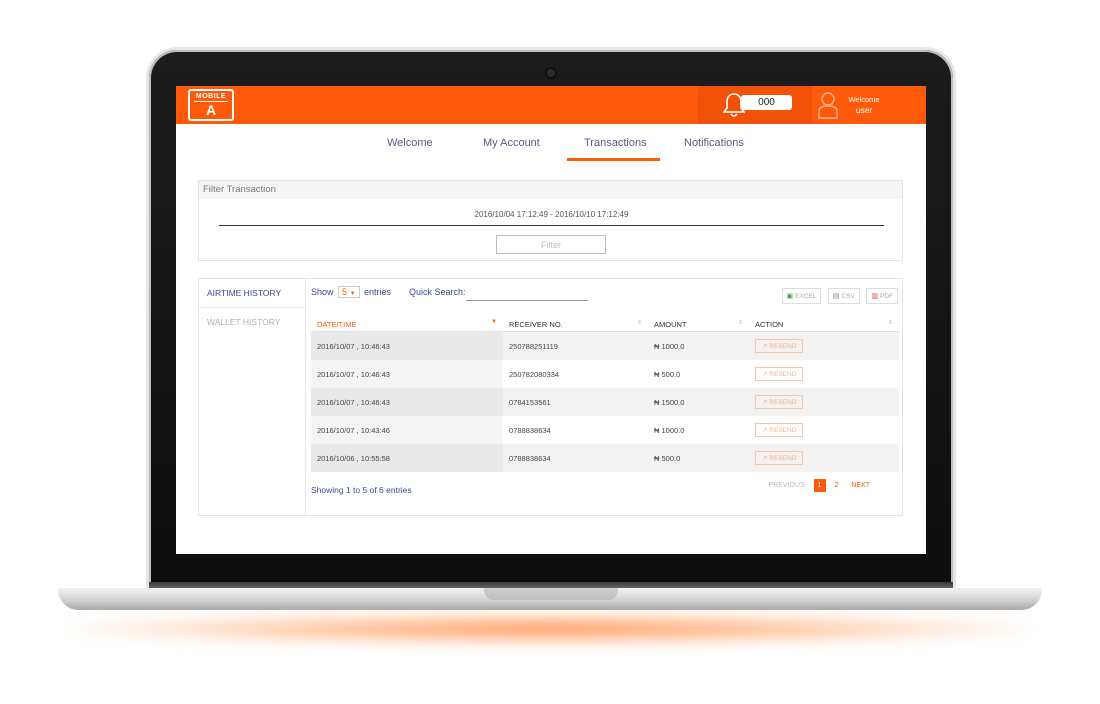 The height and width of the screenshot is (704, 1100). What do you see at coordinates (806, 296) in the screenshot?
I see `export-excel-label: EXCEL` at bounding box center [806, 296].